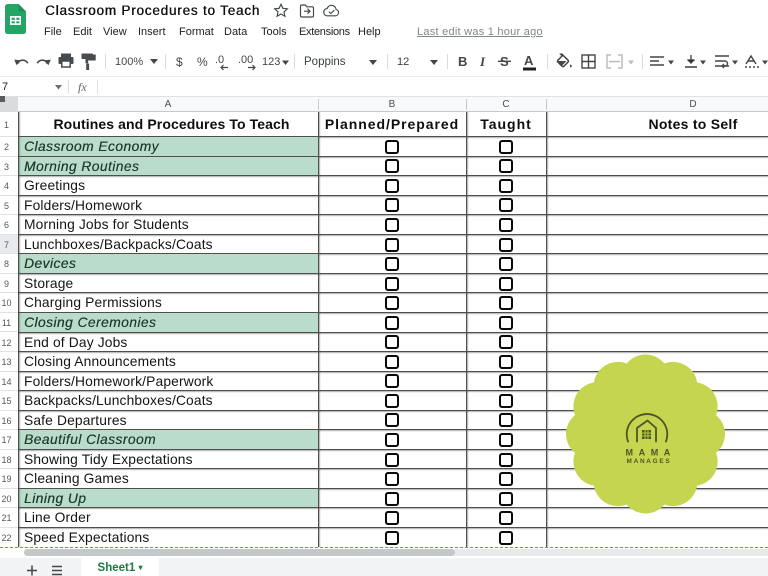  What do you see at coordinates (462, 61) in the screenshot?
I see `svg-text: B` at bounding box center [462, 61].